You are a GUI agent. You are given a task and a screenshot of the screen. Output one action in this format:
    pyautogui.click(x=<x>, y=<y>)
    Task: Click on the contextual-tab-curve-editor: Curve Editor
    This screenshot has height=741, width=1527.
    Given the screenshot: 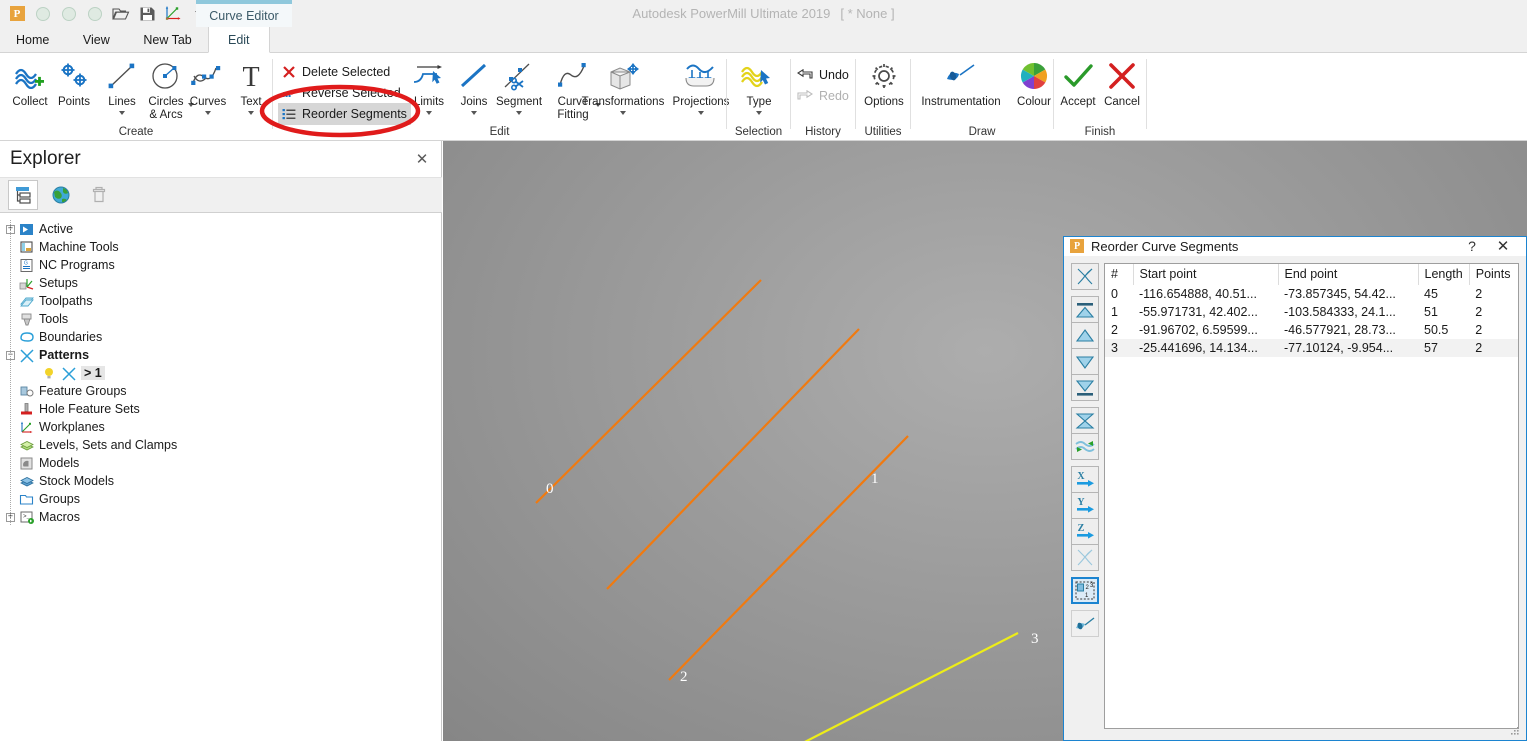 What is the action you would take?
    pyautogui.click(x=244, y=13)
    